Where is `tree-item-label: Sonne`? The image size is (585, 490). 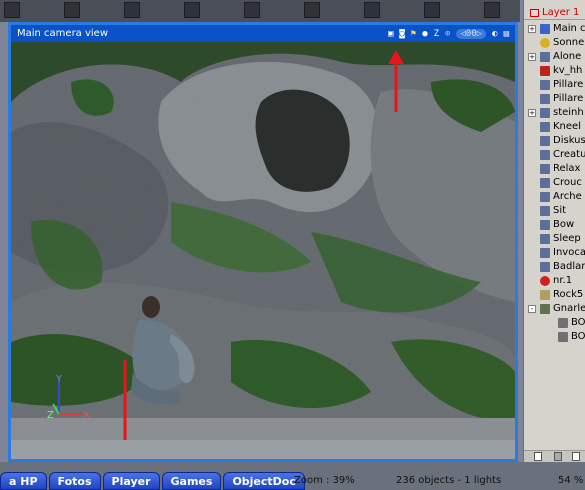 tree-item-label: Sonne is located at coordinates (569, 42).